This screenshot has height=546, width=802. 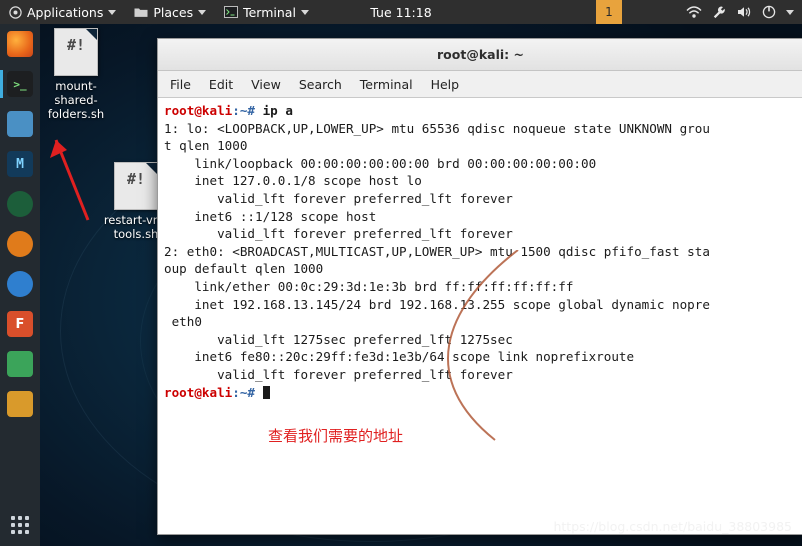 I want to click on text-editor-icon, so click(x=20, y=364).